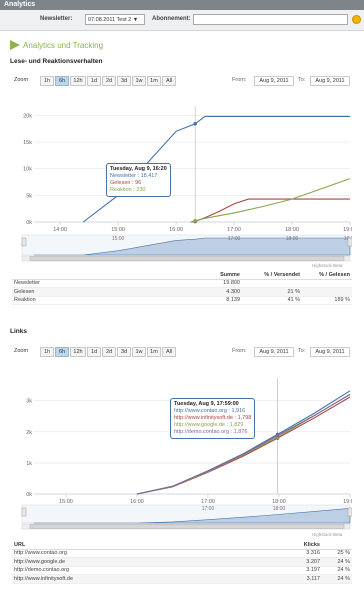  Describe the element at coordinates (337, 579) in the screenshot. I see `cell-pct: 24 %` at that location.